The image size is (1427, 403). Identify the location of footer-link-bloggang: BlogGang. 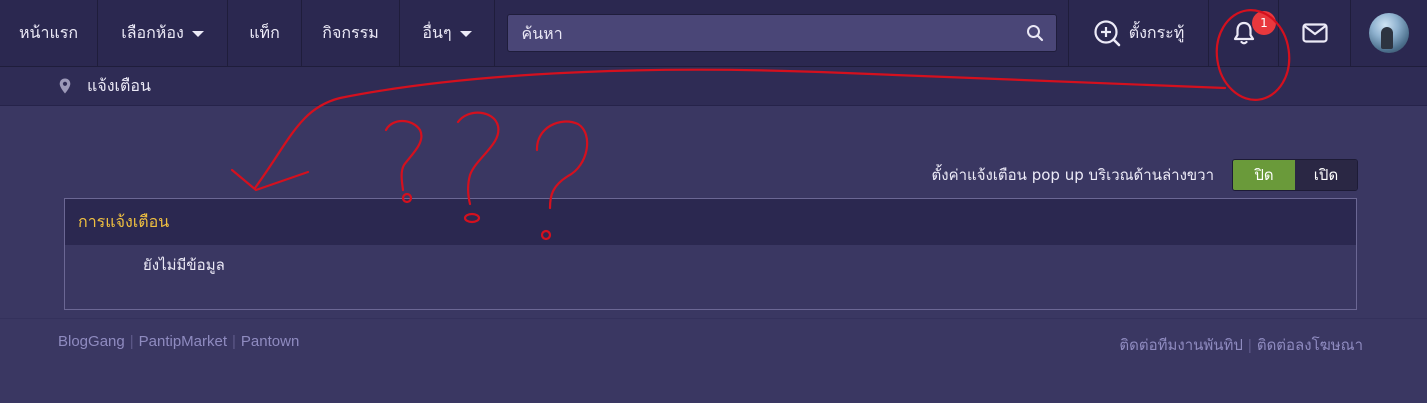
(91, 341).